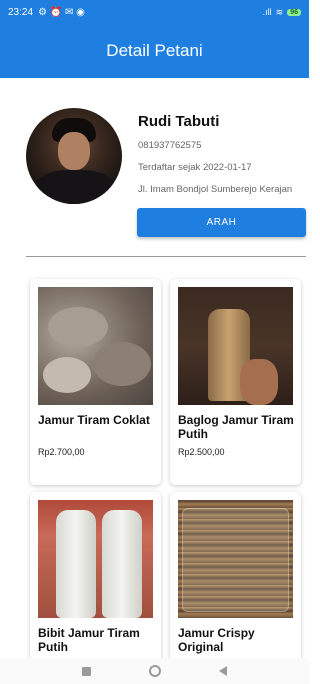  What do you see at coordinates (170, 145) in the screenshot?
I see `farmer-phone: 081937762575` at bounding box center [170, 145].